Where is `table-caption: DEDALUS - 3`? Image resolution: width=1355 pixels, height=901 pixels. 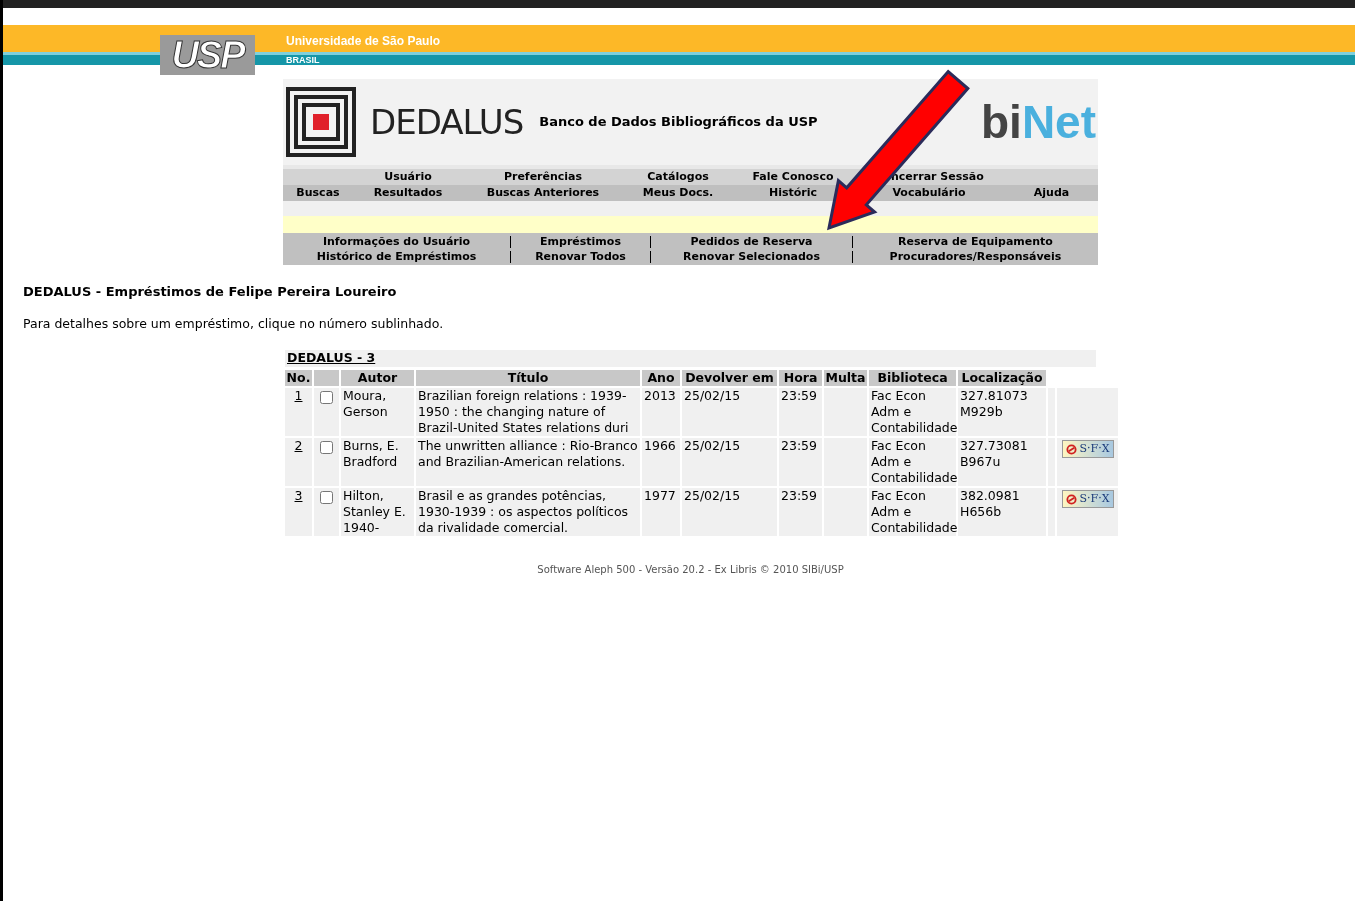 table-caption: DEDALUS - 3 is located at coordinates (331, 358).